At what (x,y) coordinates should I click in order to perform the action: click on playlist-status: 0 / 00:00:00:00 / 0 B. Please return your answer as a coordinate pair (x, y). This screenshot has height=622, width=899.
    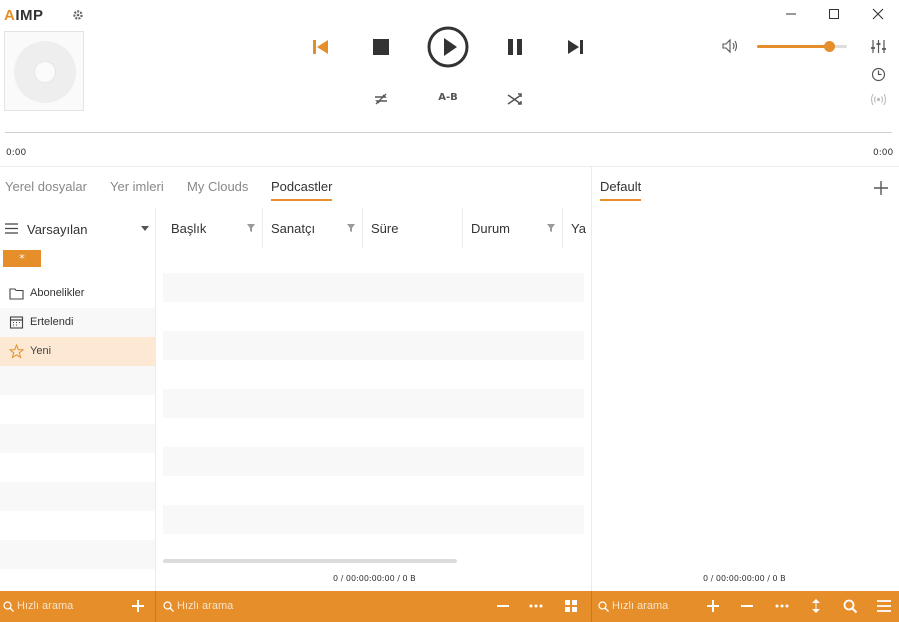
    Looking at the image, I should click on (744, 578).